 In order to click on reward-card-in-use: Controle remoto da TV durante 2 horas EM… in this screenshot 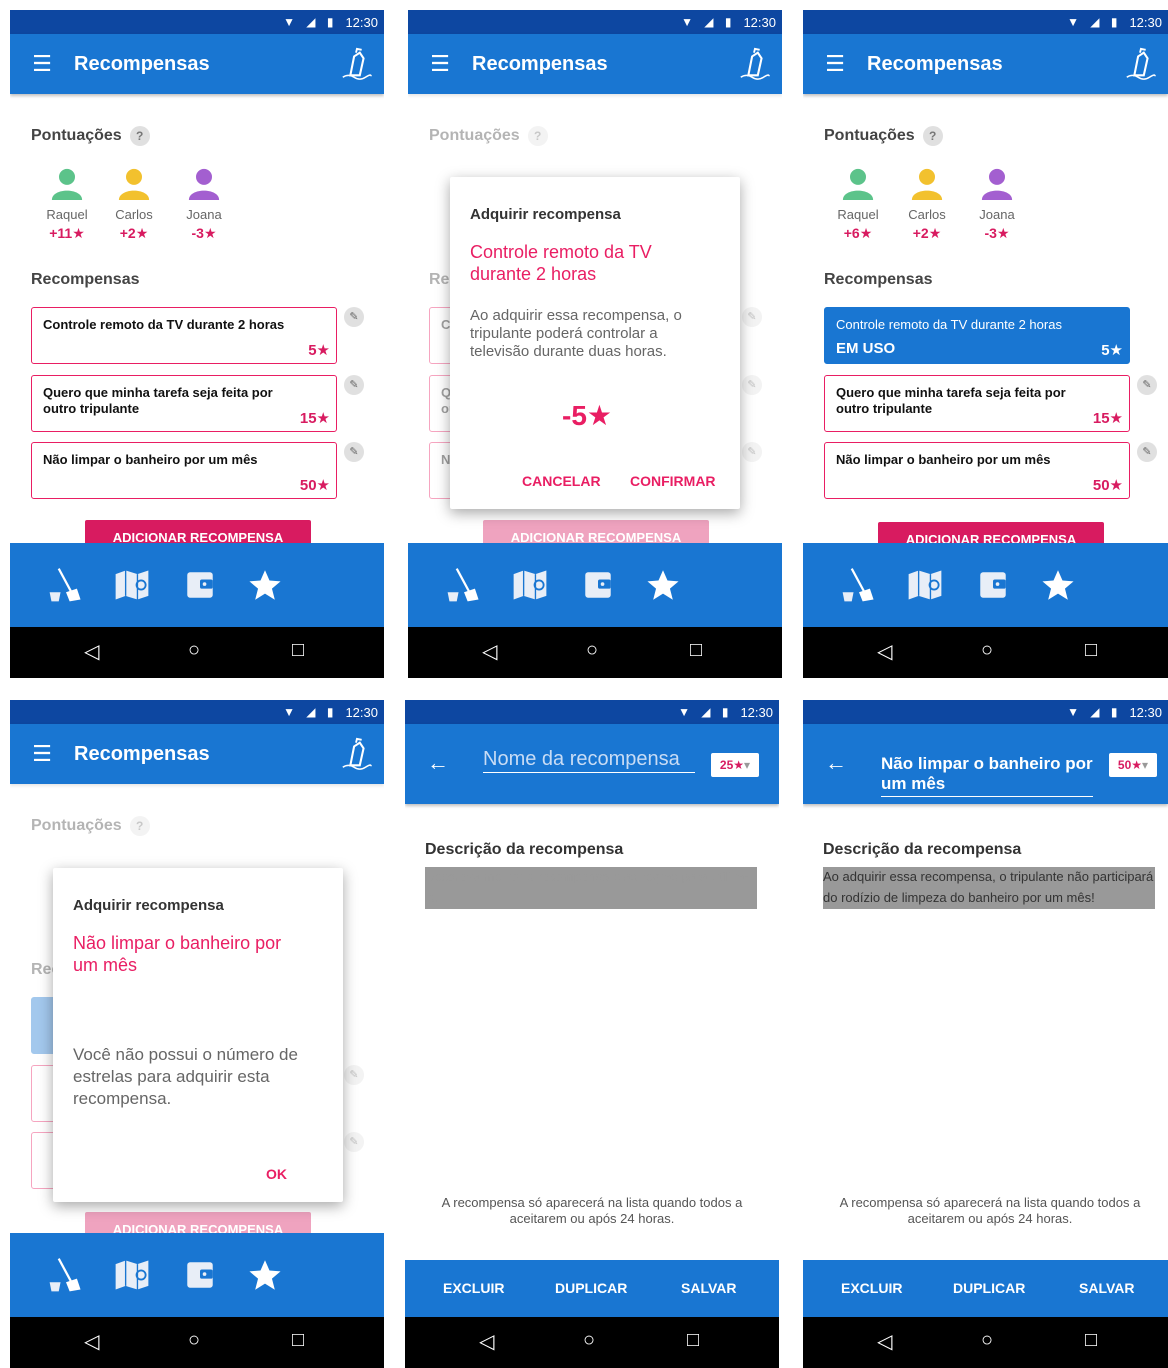, I will do `click(977, 335)`.